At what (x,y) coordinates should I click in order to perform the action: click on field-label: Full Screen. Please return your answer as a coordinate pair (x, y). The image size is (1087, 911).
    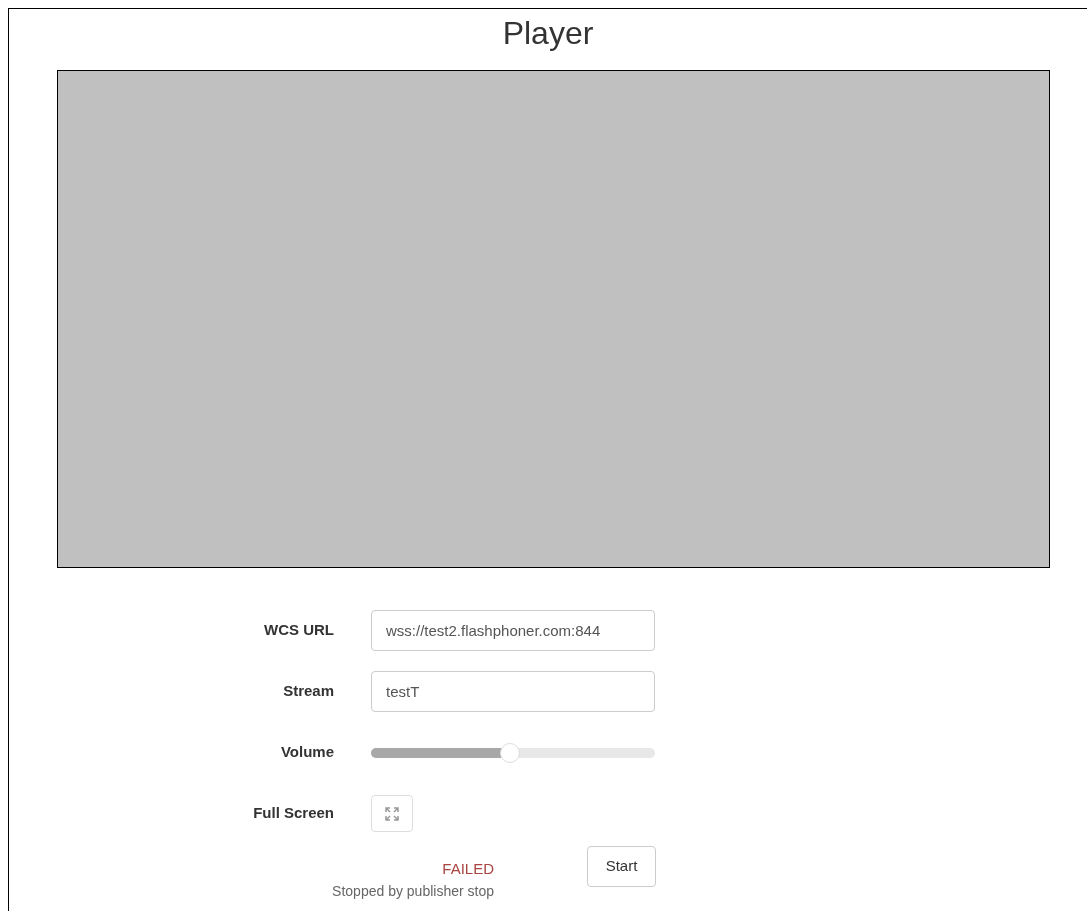
    Looking at the image, I should click on (293, 813).